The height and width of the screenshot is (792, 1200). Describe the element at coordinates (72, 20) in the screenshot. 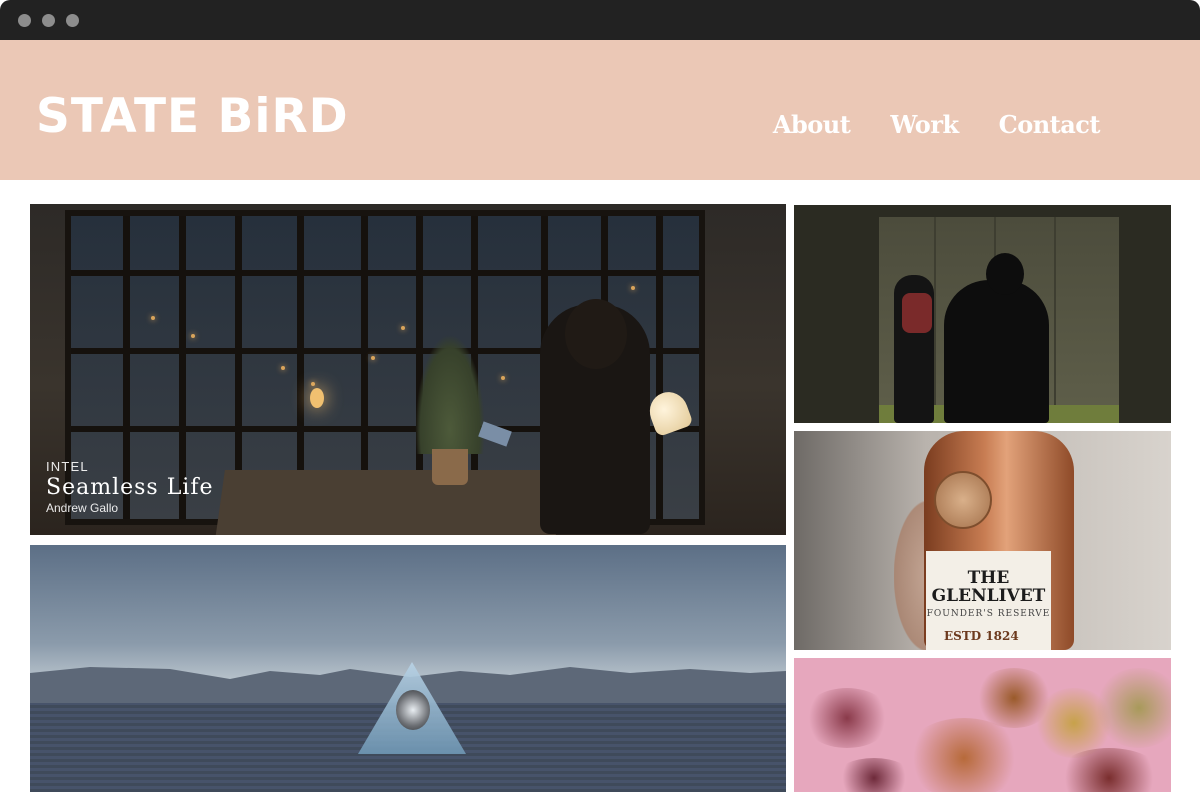

I see `window-dot-maximize` at that location.